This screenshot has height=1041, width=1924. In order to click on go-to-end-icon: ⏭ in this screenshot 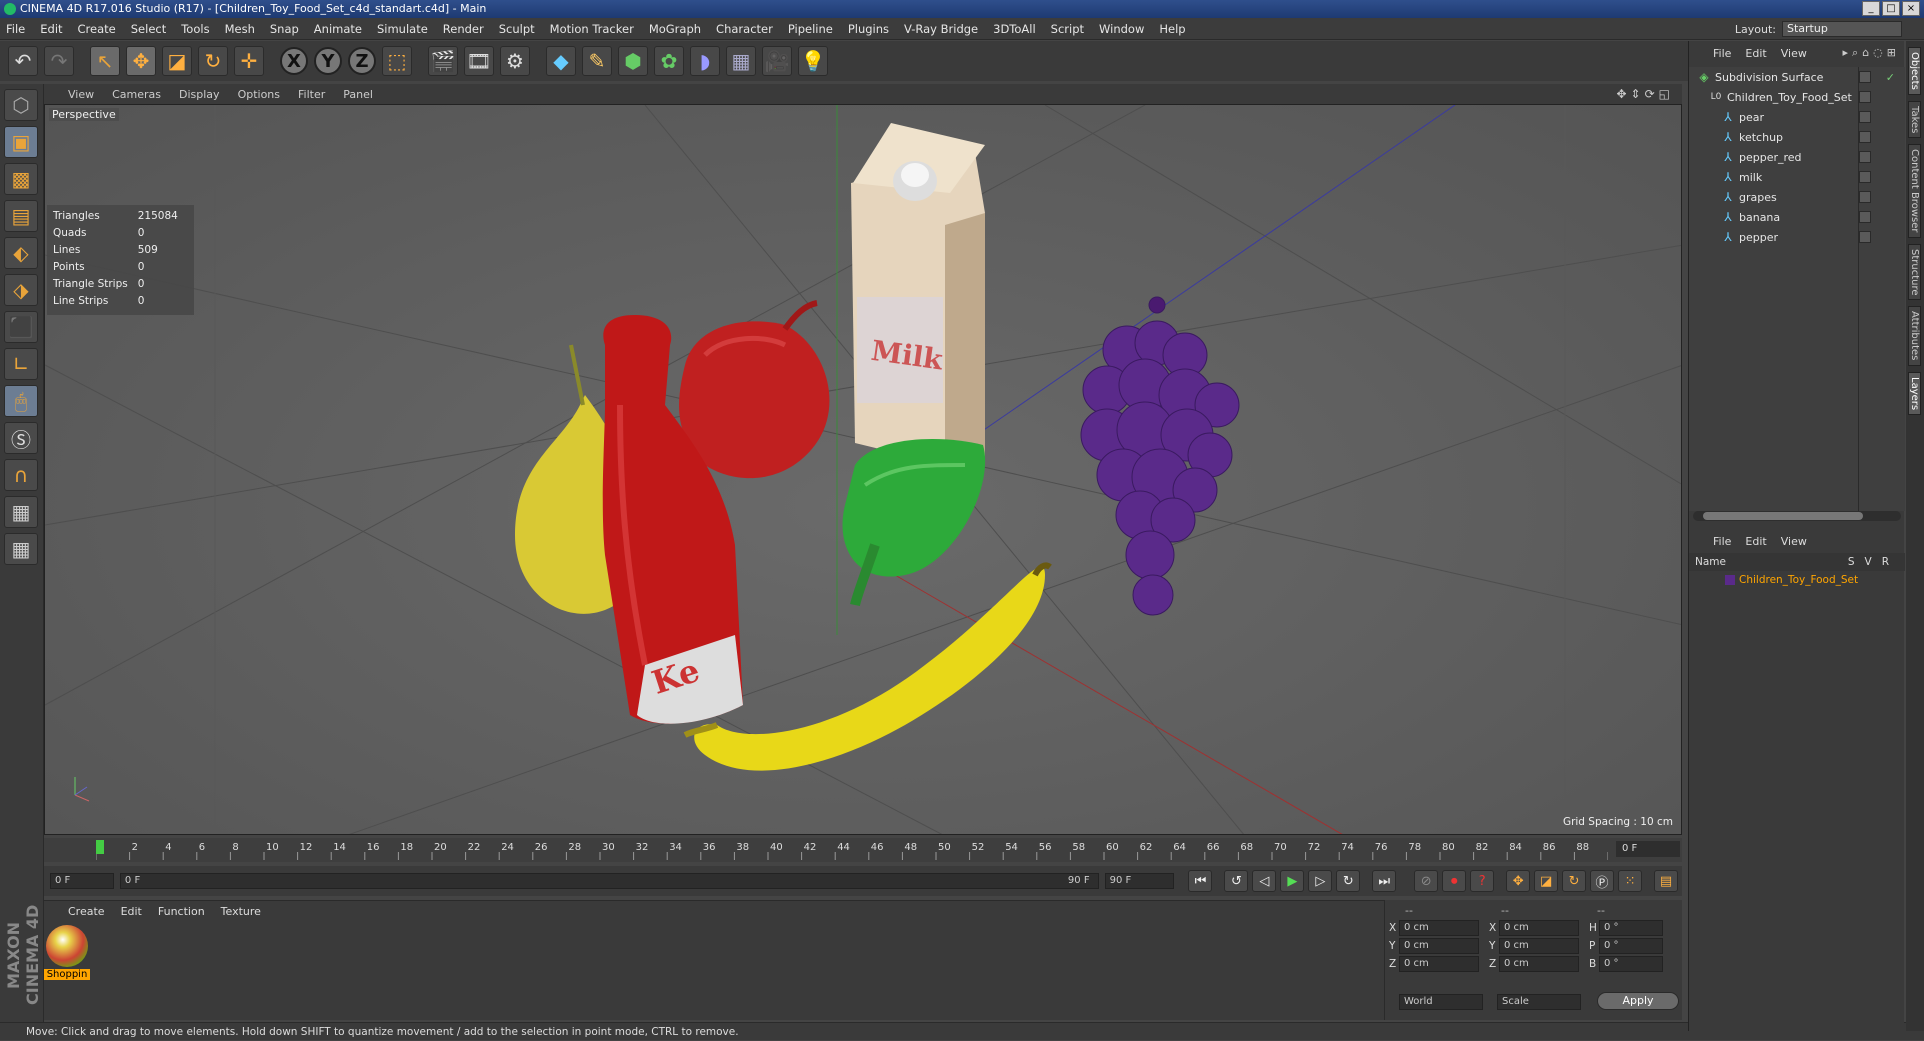, I will do `click(1384, 881)`.